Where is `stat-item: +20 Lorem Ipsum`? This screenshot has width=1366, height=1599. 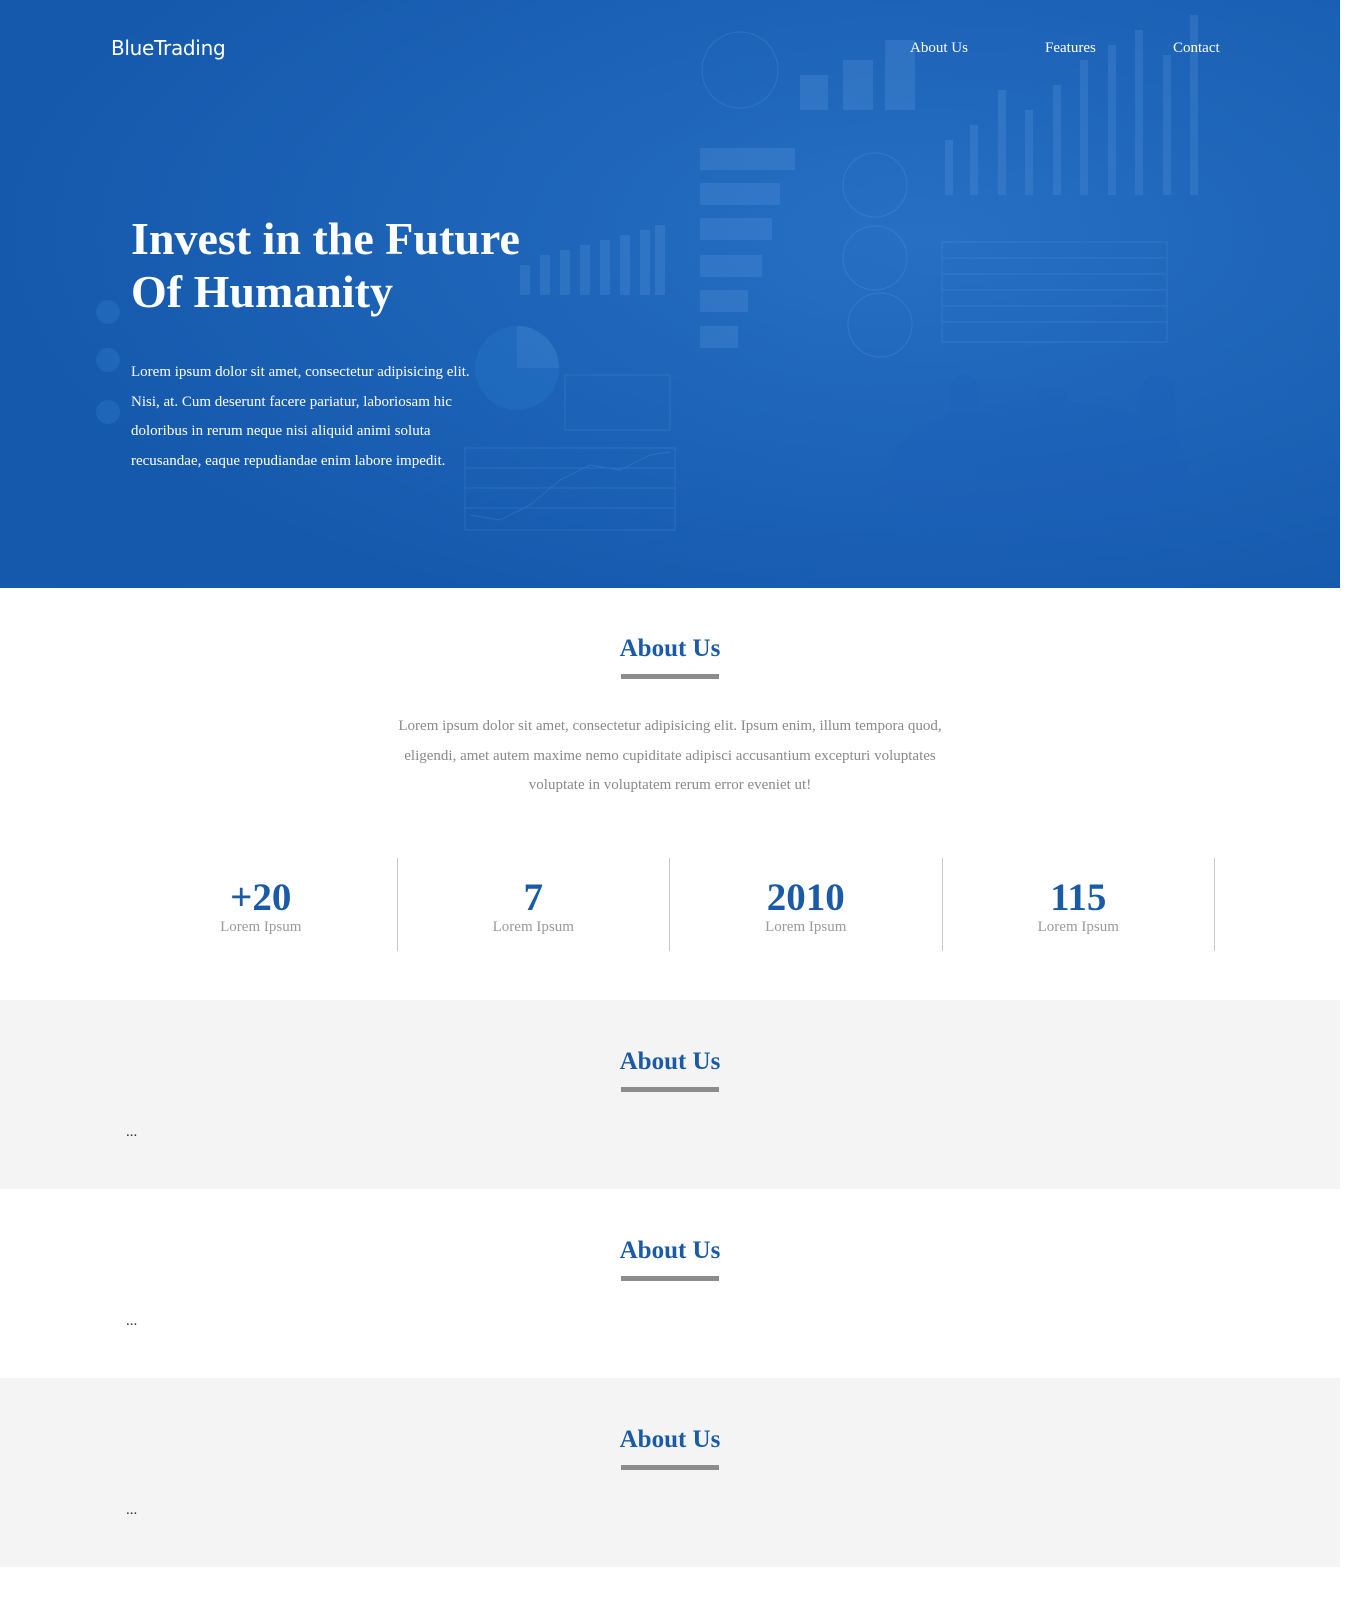 stat-item: +20 Lorem Ipsum is located at coordinates (261, 904).